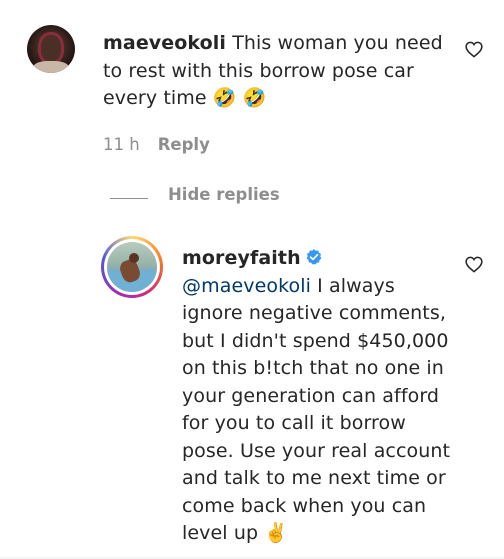 The image size is (504, 559). What do you see at coordinates (246, 286) in the screenshot?
I see `mention-link: @maeveokoli` at bounding box center [246, 286].